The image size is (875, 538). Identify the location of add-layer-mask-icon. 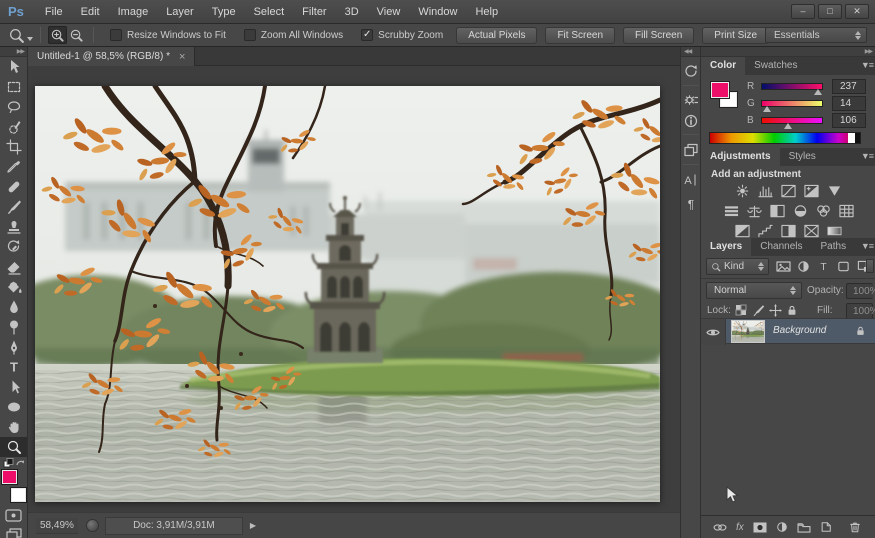
(760, 527).